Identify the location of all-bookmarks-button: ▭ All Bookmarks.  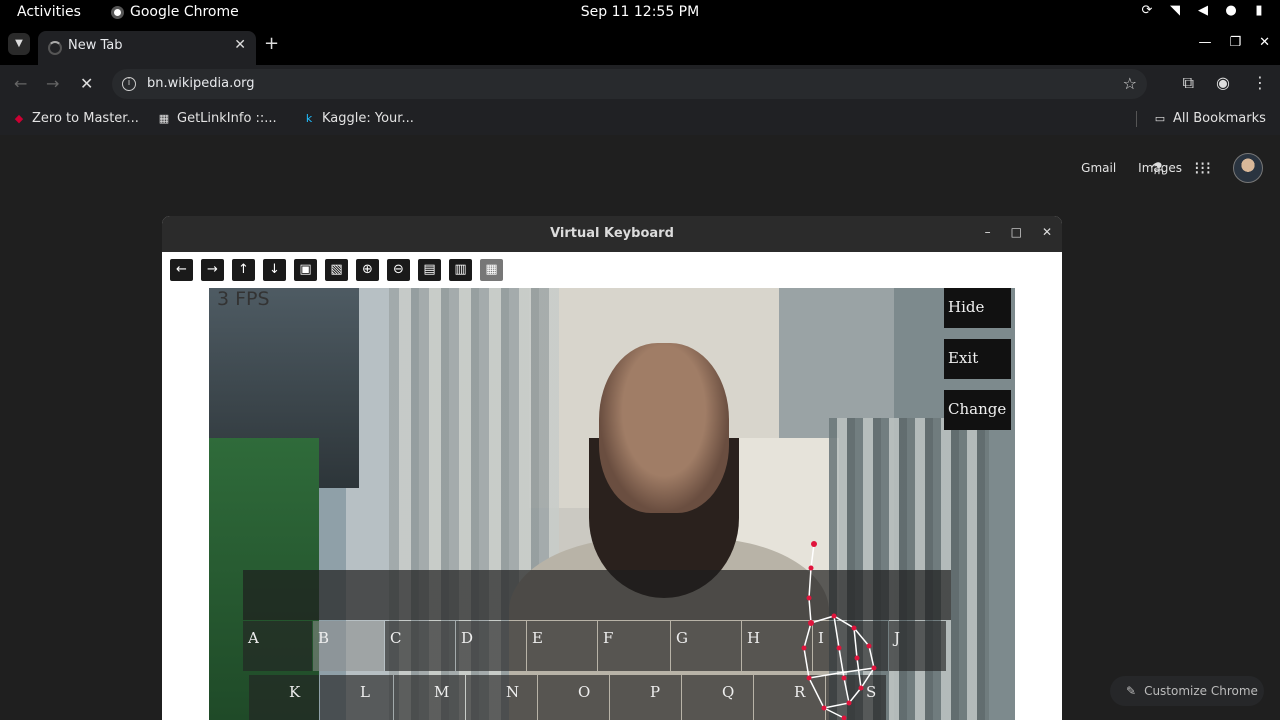
(1209, 118).